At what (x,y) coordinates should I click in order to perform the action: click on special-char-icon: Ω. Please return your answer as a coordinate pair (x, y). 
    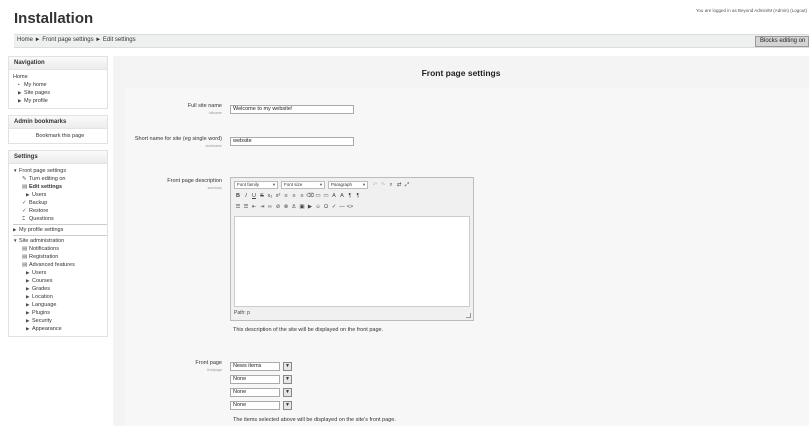
    Looking at the image, I should click on (326, 207).